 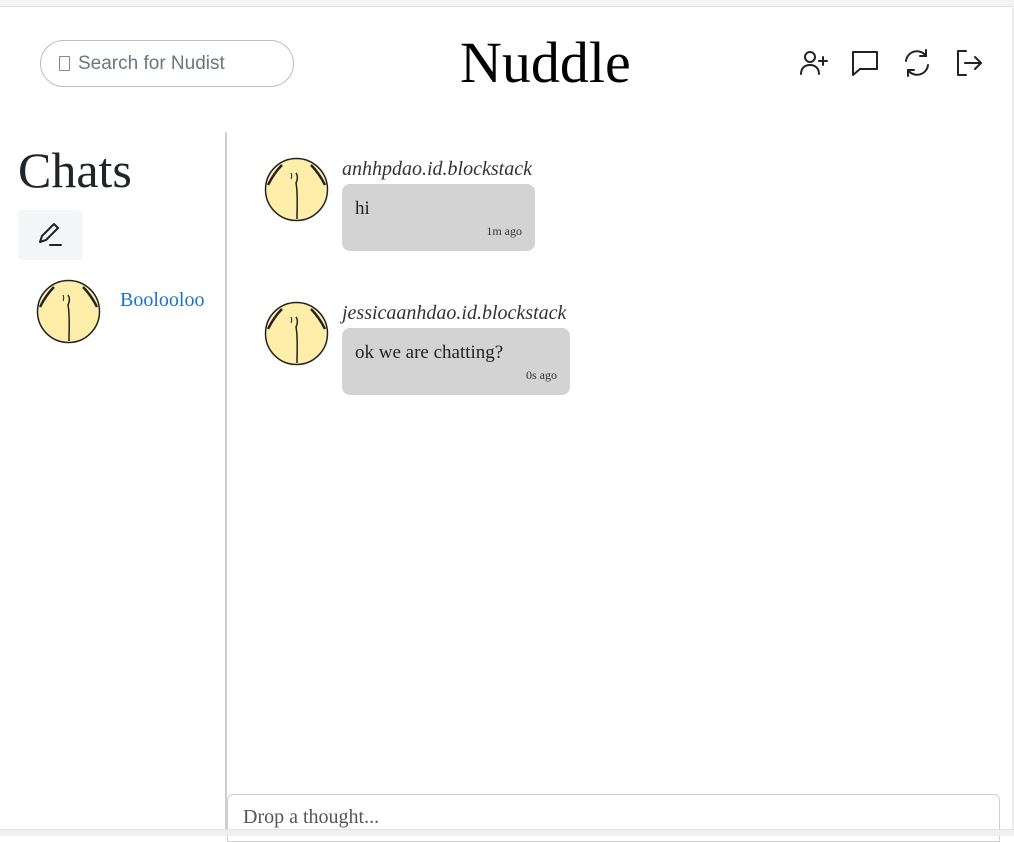 What do you see at coordinates (64, 63) in the screenshot?
I see `search-icon` at bounding box center [64, 63].